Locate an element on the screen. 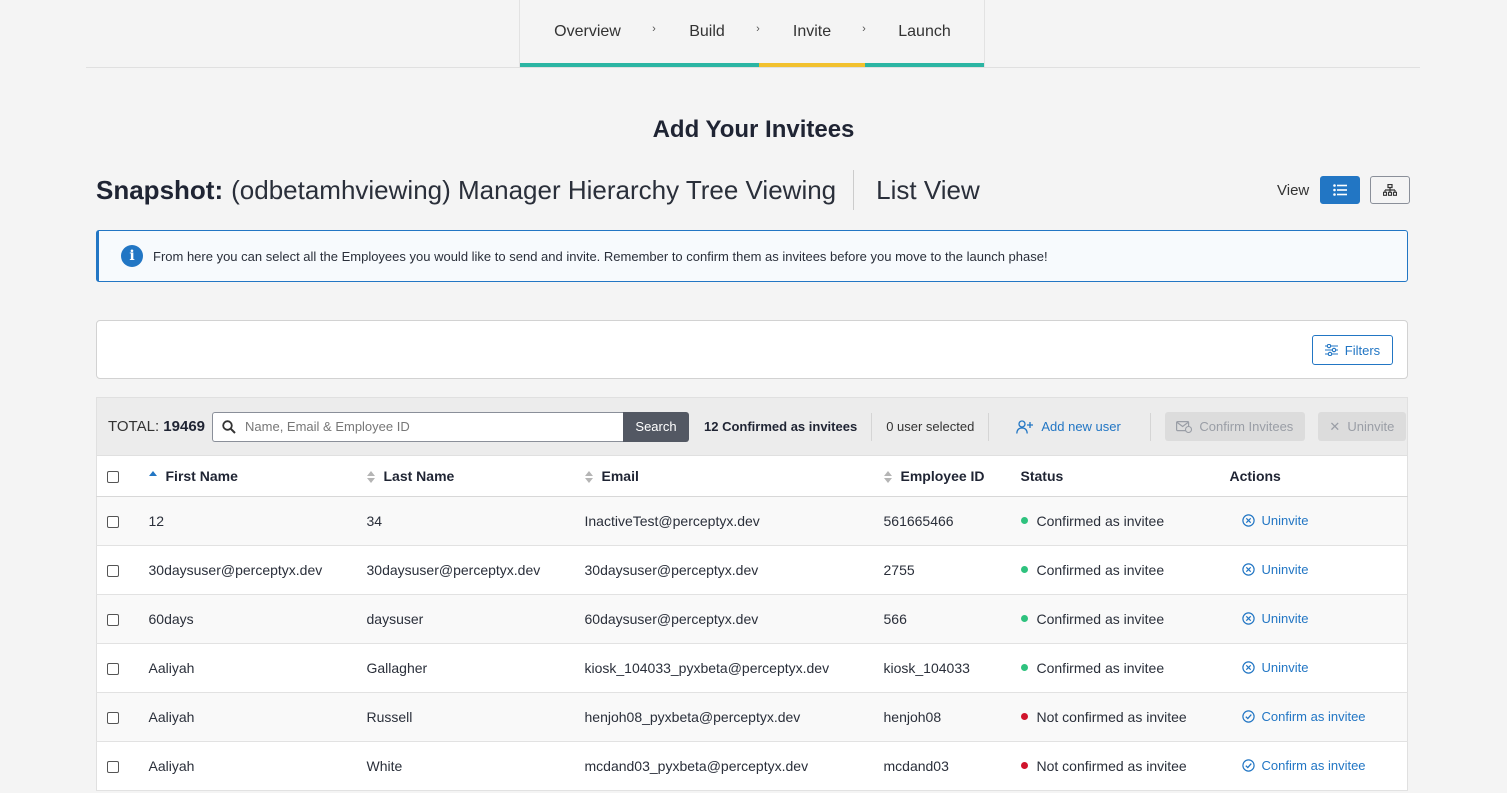  view-switcher: View is located at coordinates (1344, 190).